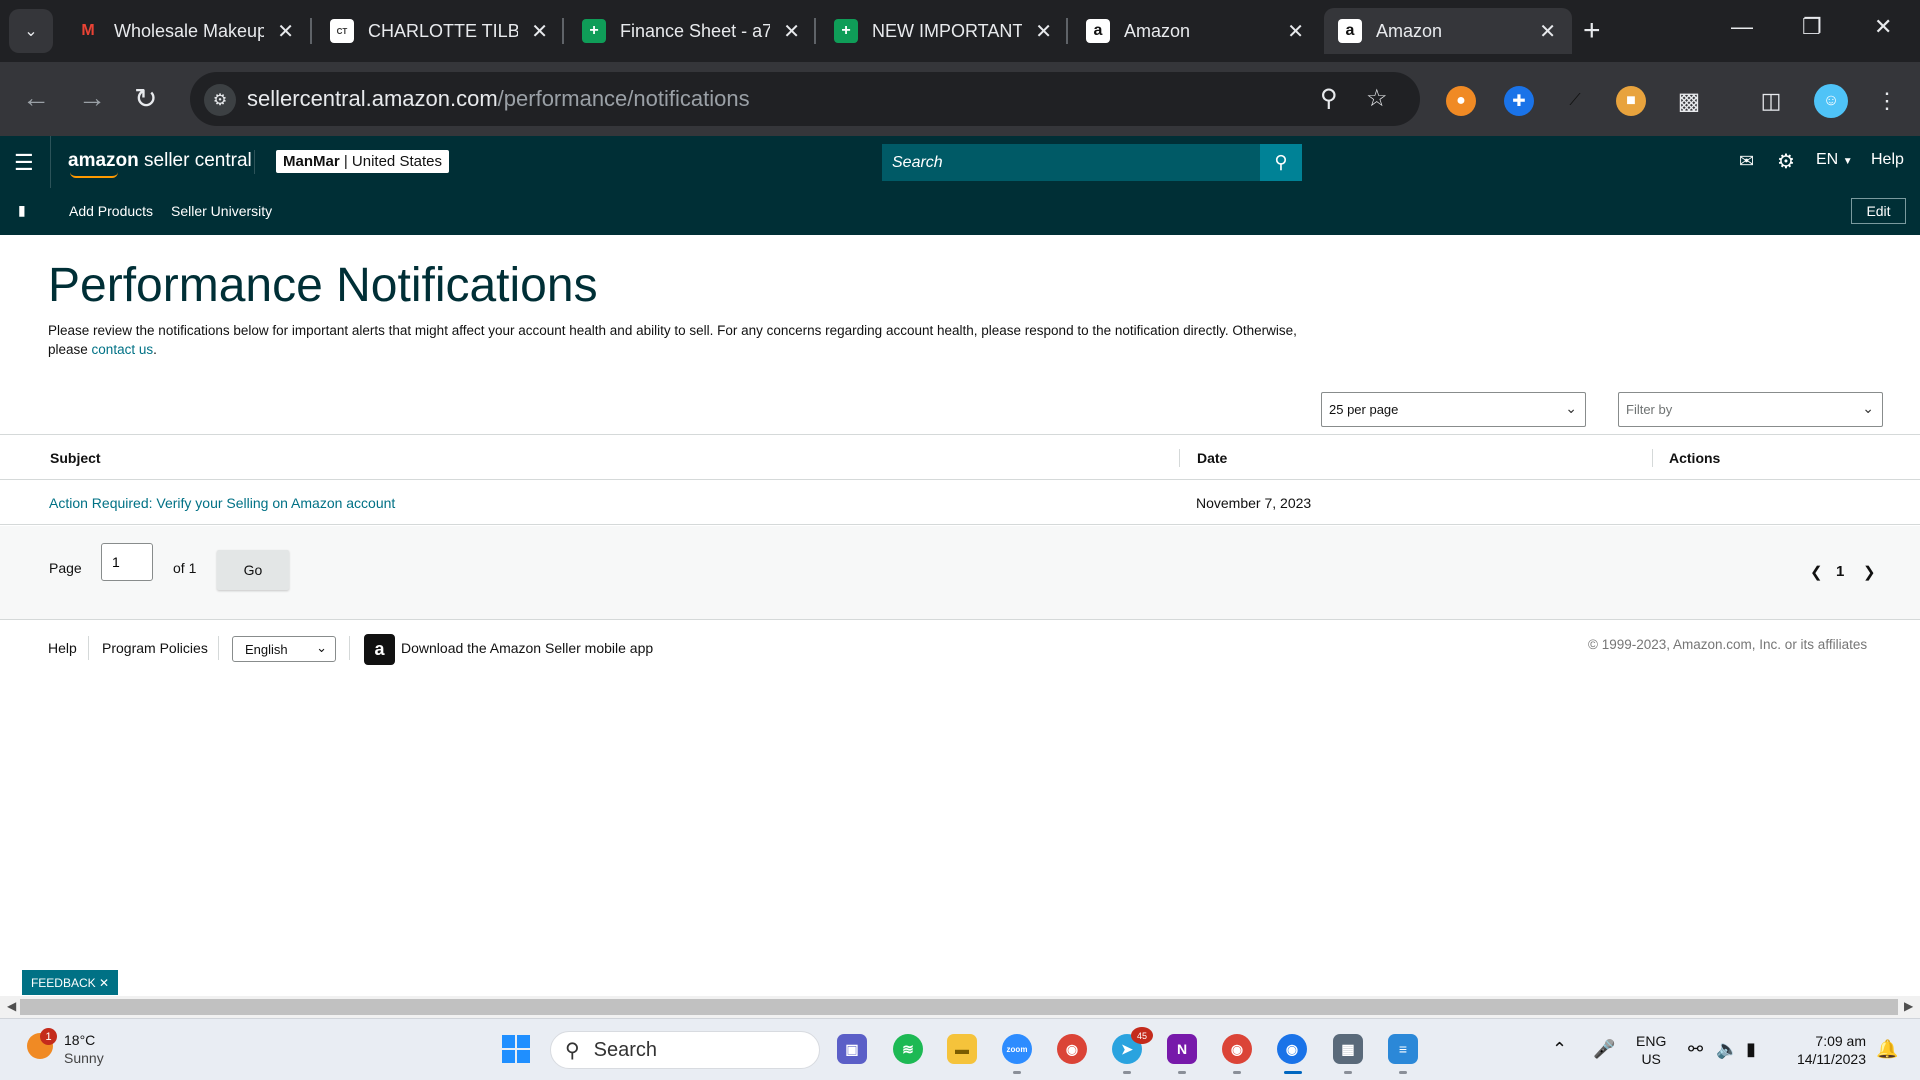 This screenshot has width=1920, height=1080. Describe the element at coordinates (70, 982) in the screenshot. I see `feedback-button: FEEDBACK ✕` at that location.